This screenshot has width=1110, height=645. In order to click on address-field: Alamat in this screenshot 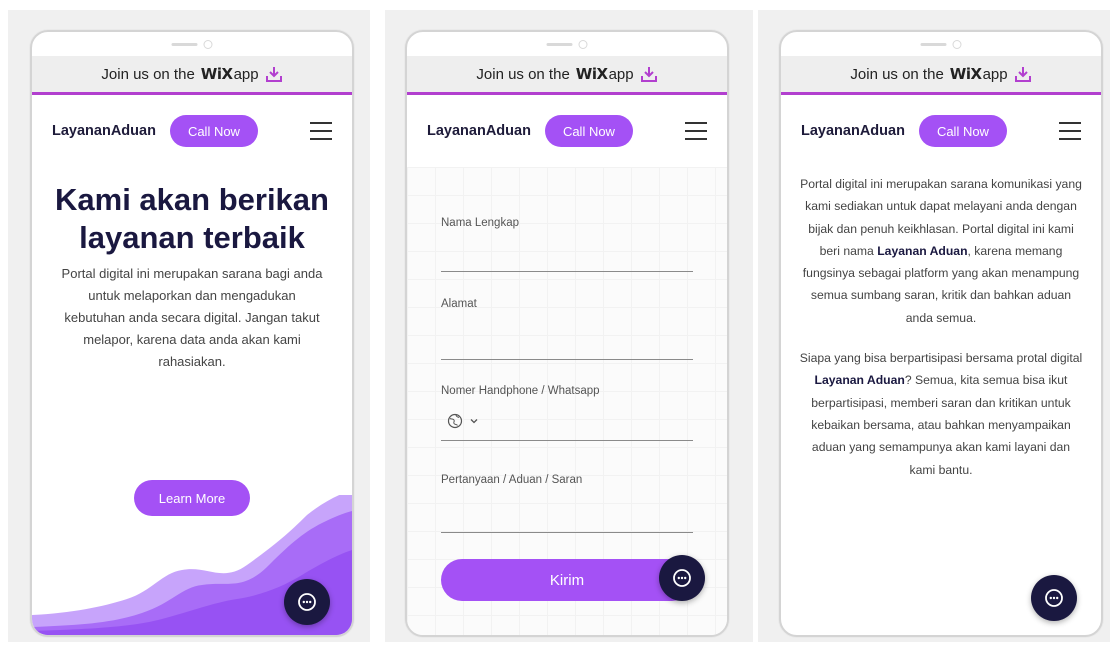, I will do `click(567, 317)`.